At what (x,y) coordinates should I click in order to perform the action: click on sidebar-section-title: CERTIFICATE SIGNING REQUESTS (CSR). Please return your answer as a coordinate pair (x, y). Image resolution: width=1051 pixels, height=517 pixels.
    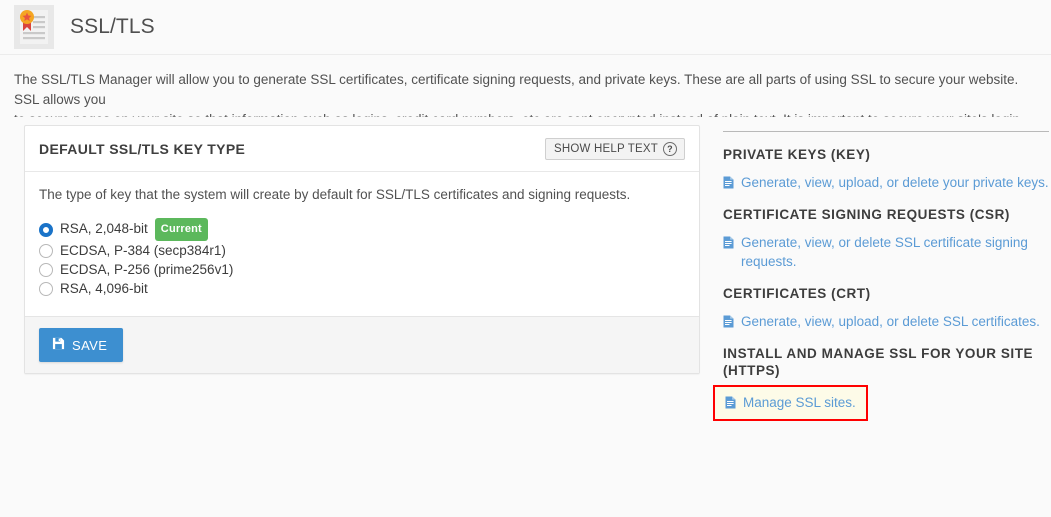
    Looking at the image, I should click on (866, 214).